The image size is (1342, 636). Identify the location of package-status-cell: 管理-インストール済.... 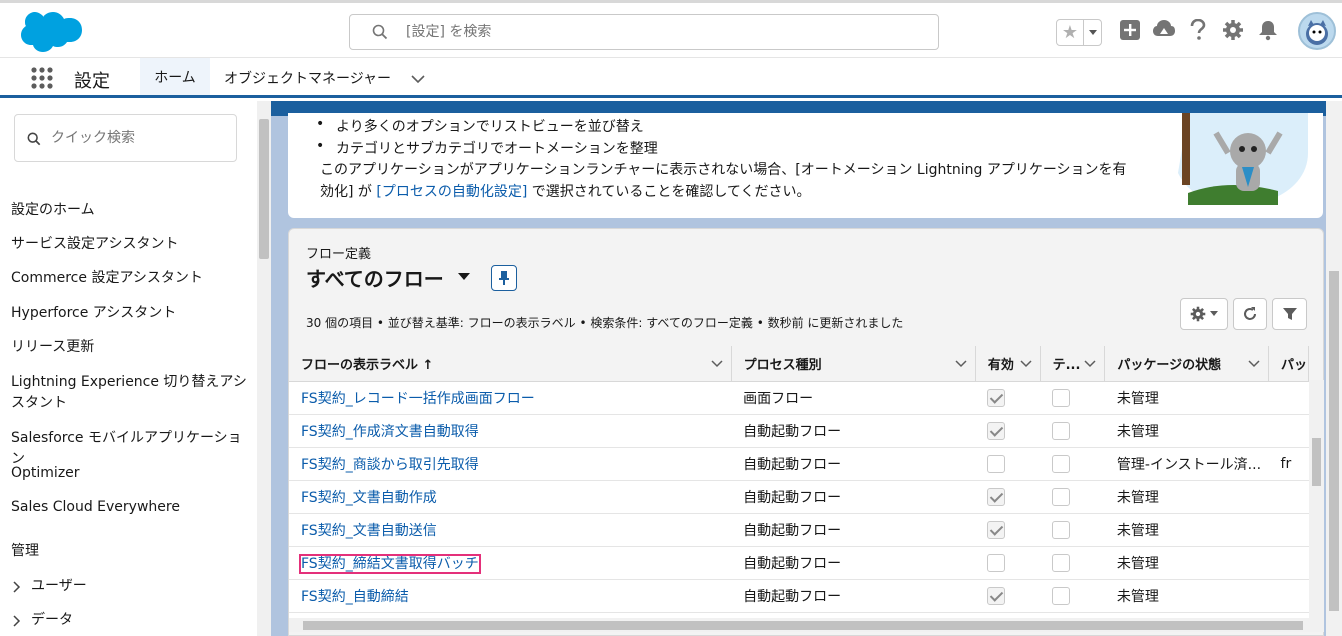
(1186, 464).